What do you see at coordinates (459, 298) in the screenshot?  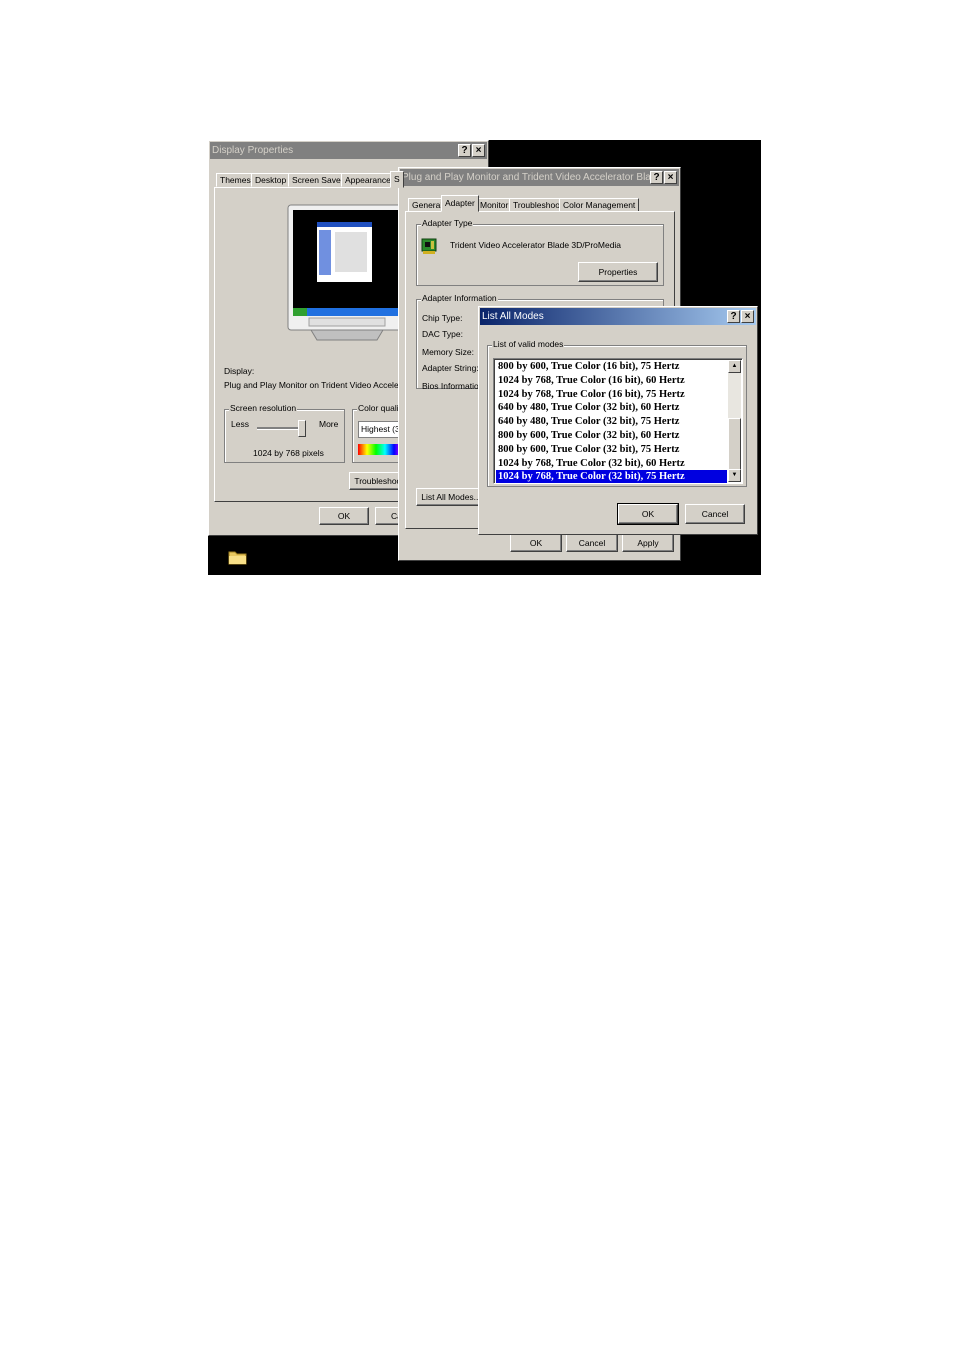 I see `adapter-information-label: Adapter Information` at bounding box center [459, 298].